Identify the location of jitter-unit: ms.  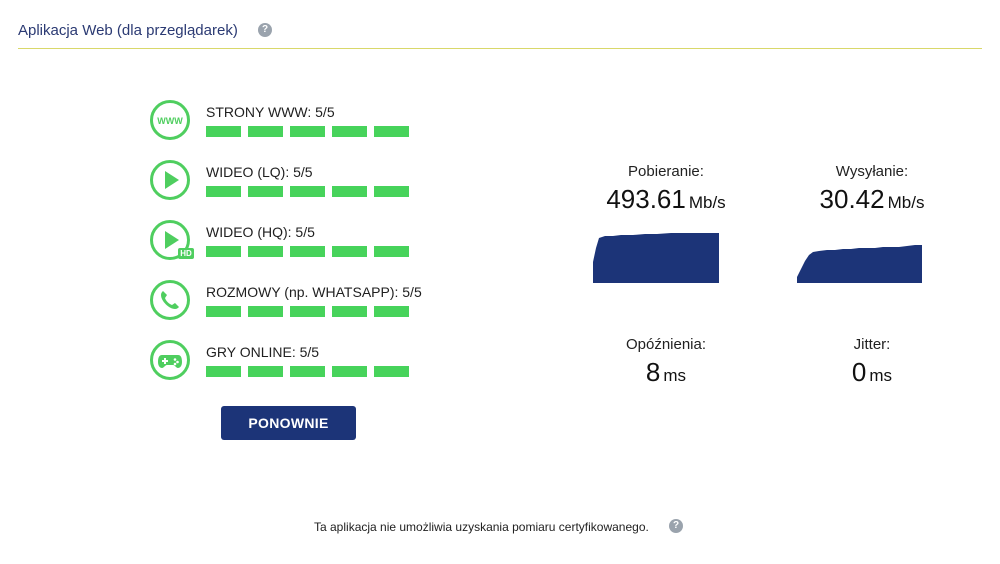
(881, 375).